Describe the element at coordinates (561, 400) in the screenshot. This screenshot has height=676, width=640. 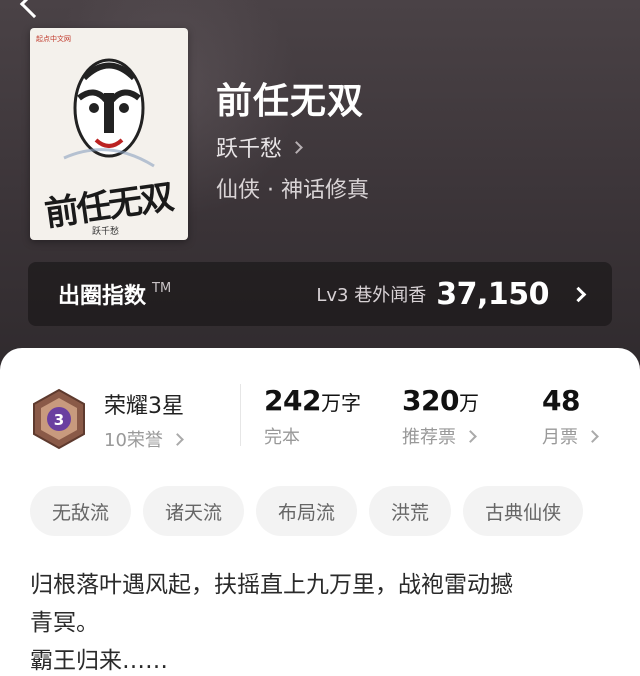
I see `stat-value: 48` at that location.